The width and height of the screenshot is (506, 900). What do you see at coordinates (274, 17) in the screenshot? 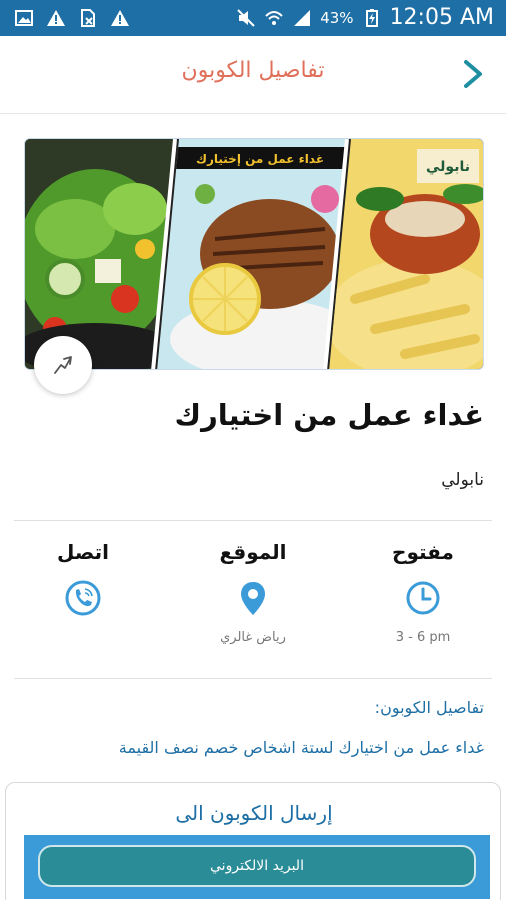
I see `wifi-icon` at bounding box center [274, 17].